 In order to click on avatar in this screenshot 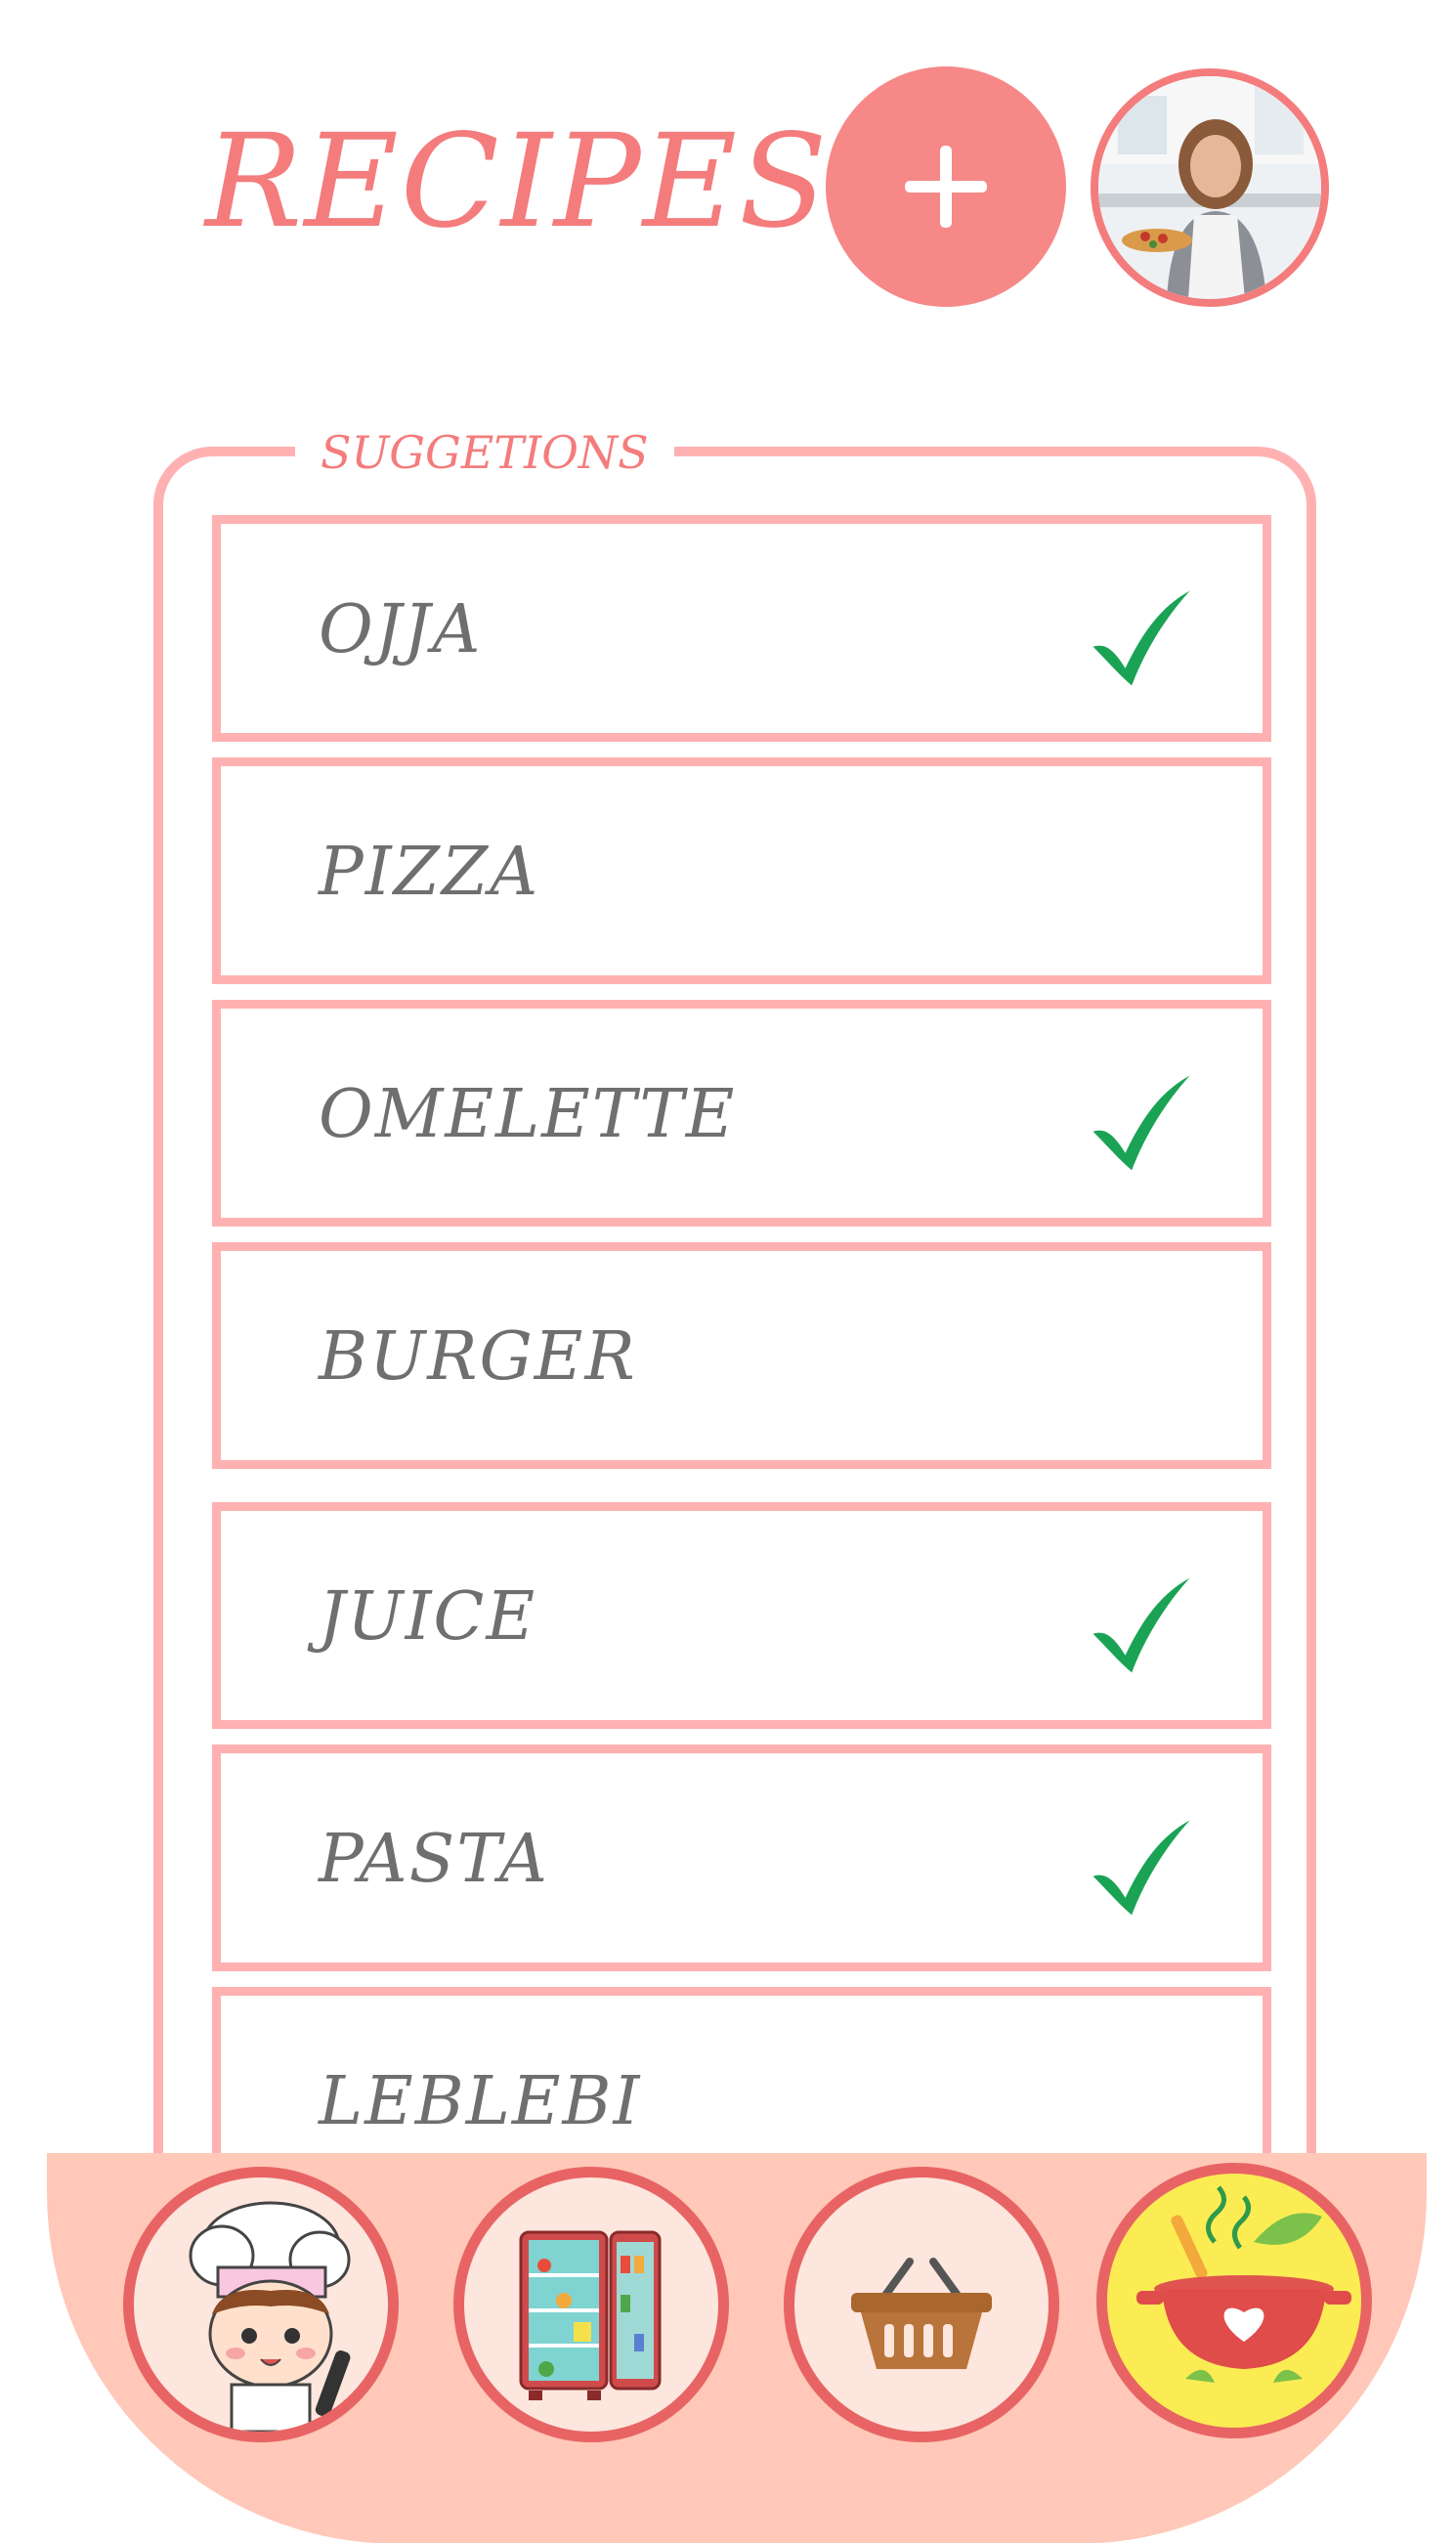, I will do `click(1210, 187)`.